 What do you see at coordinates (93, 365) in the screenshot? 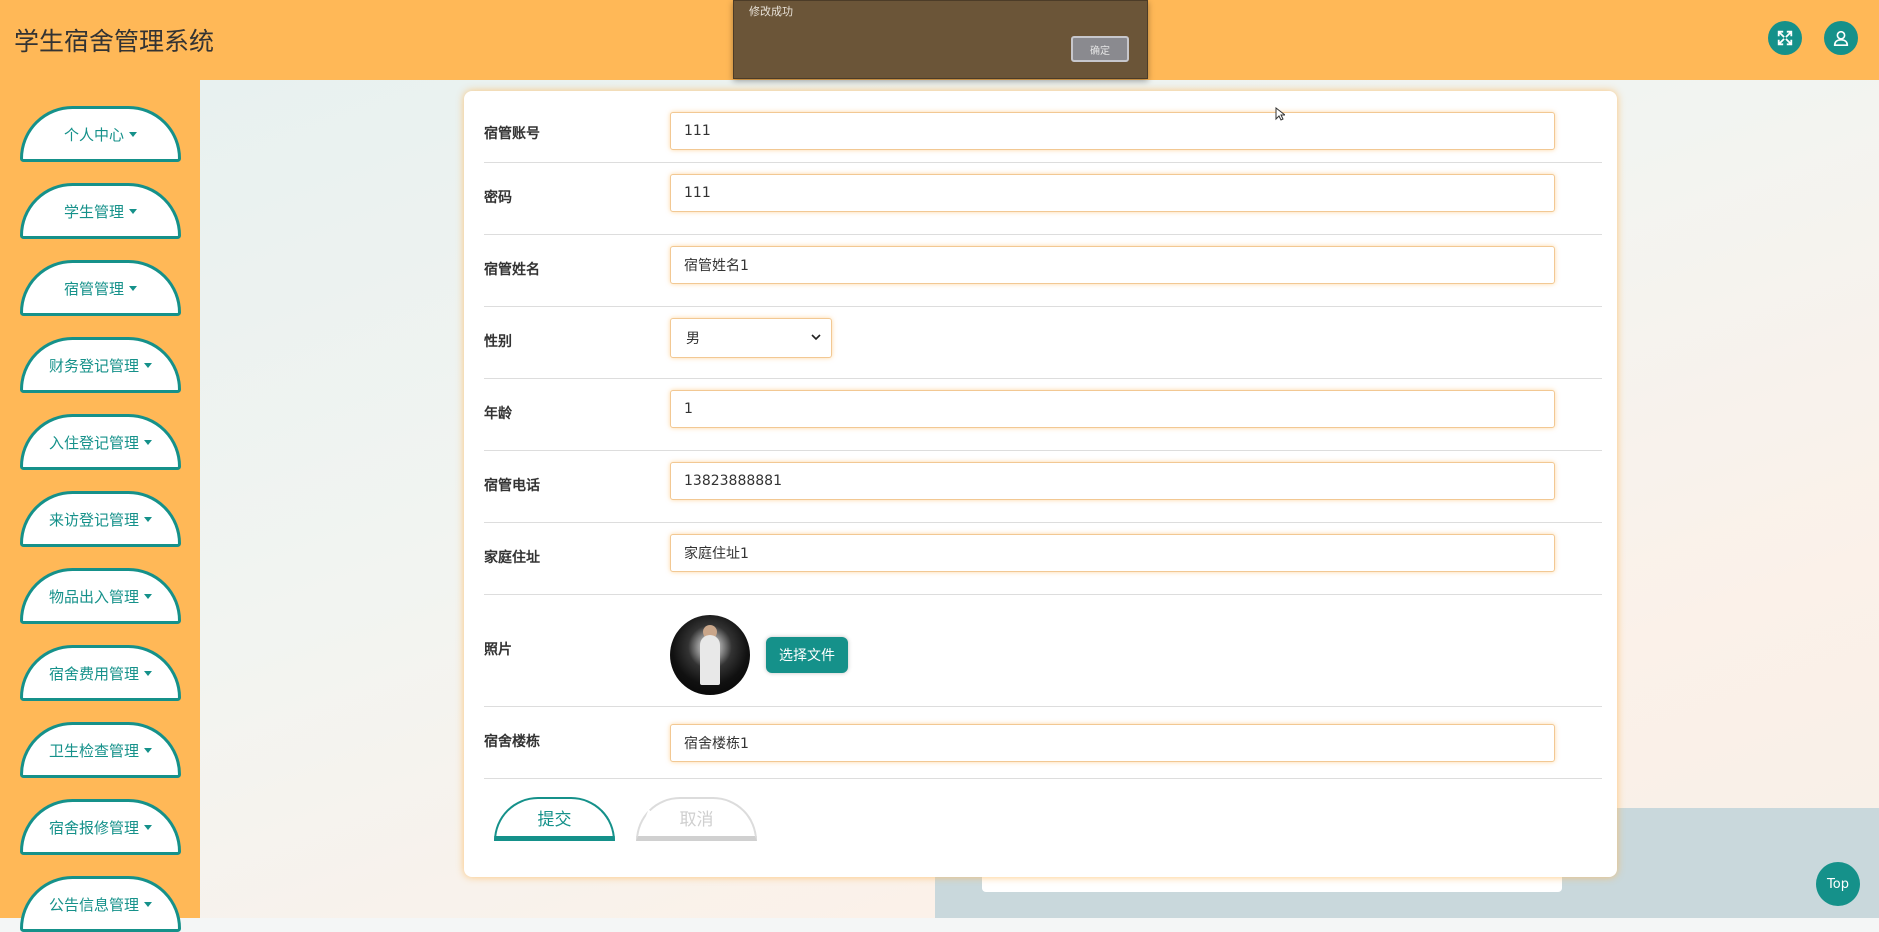
I see `sidebar-item-label: 财务登记管理` at bounding box center [93, 365].